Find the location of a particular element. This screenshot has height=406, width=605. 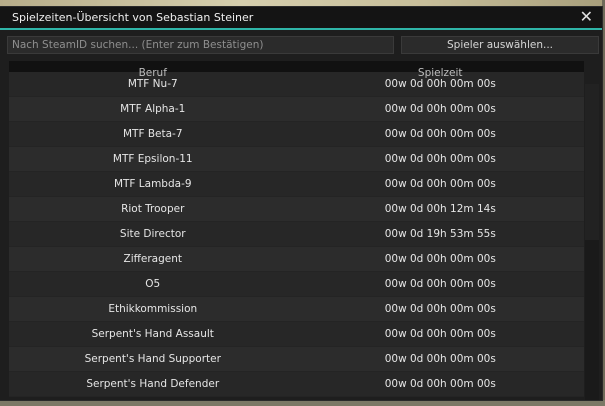

close-icon: ✕ is located at coordinates (586, 17).